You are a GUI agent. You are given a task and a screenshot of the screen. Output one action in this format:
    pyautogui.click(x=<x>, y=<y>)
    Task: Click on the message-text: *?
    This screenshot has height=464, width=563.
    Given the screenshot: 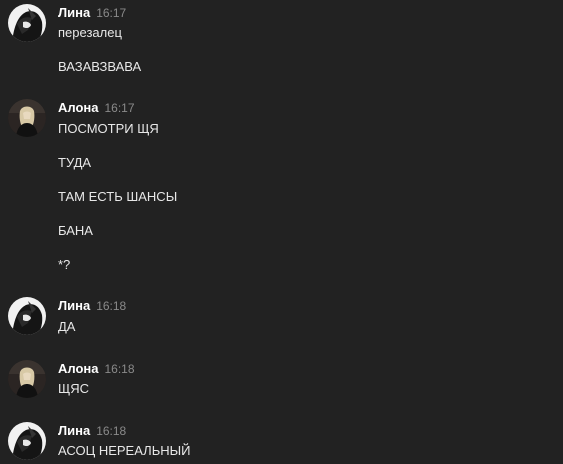 What is the action you would take?
    pyautogui.click(x=64, y=264)
    